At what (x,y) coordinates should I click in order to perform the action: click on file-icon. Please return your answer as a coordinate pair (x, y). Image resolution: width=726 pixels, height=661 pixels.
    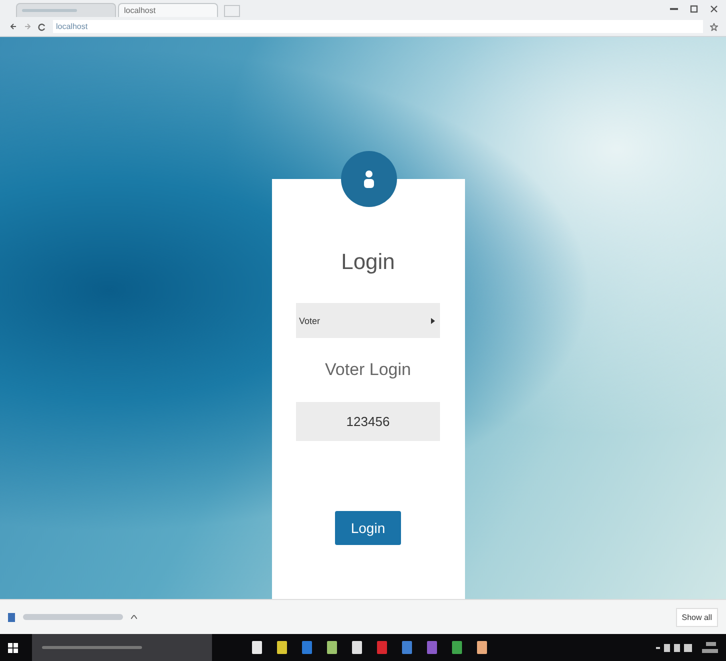
    Looking at the image, I should click on (11, 617).